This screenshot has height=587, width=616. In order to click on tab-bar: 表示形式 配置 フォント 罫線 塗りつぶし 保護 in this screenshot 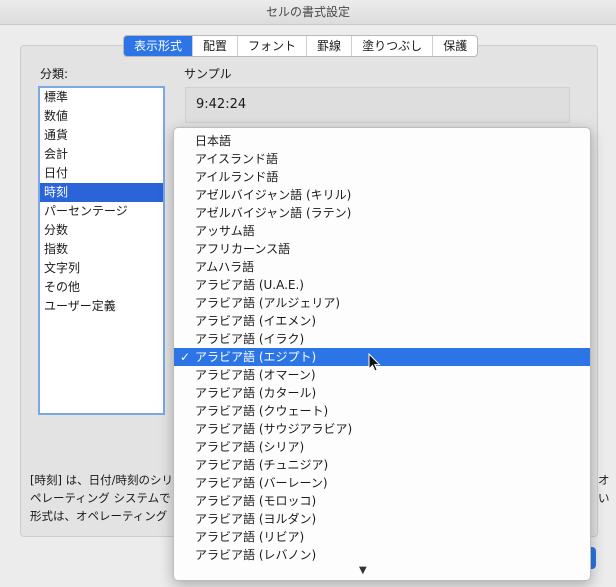, I will do `click(301, 46)`.